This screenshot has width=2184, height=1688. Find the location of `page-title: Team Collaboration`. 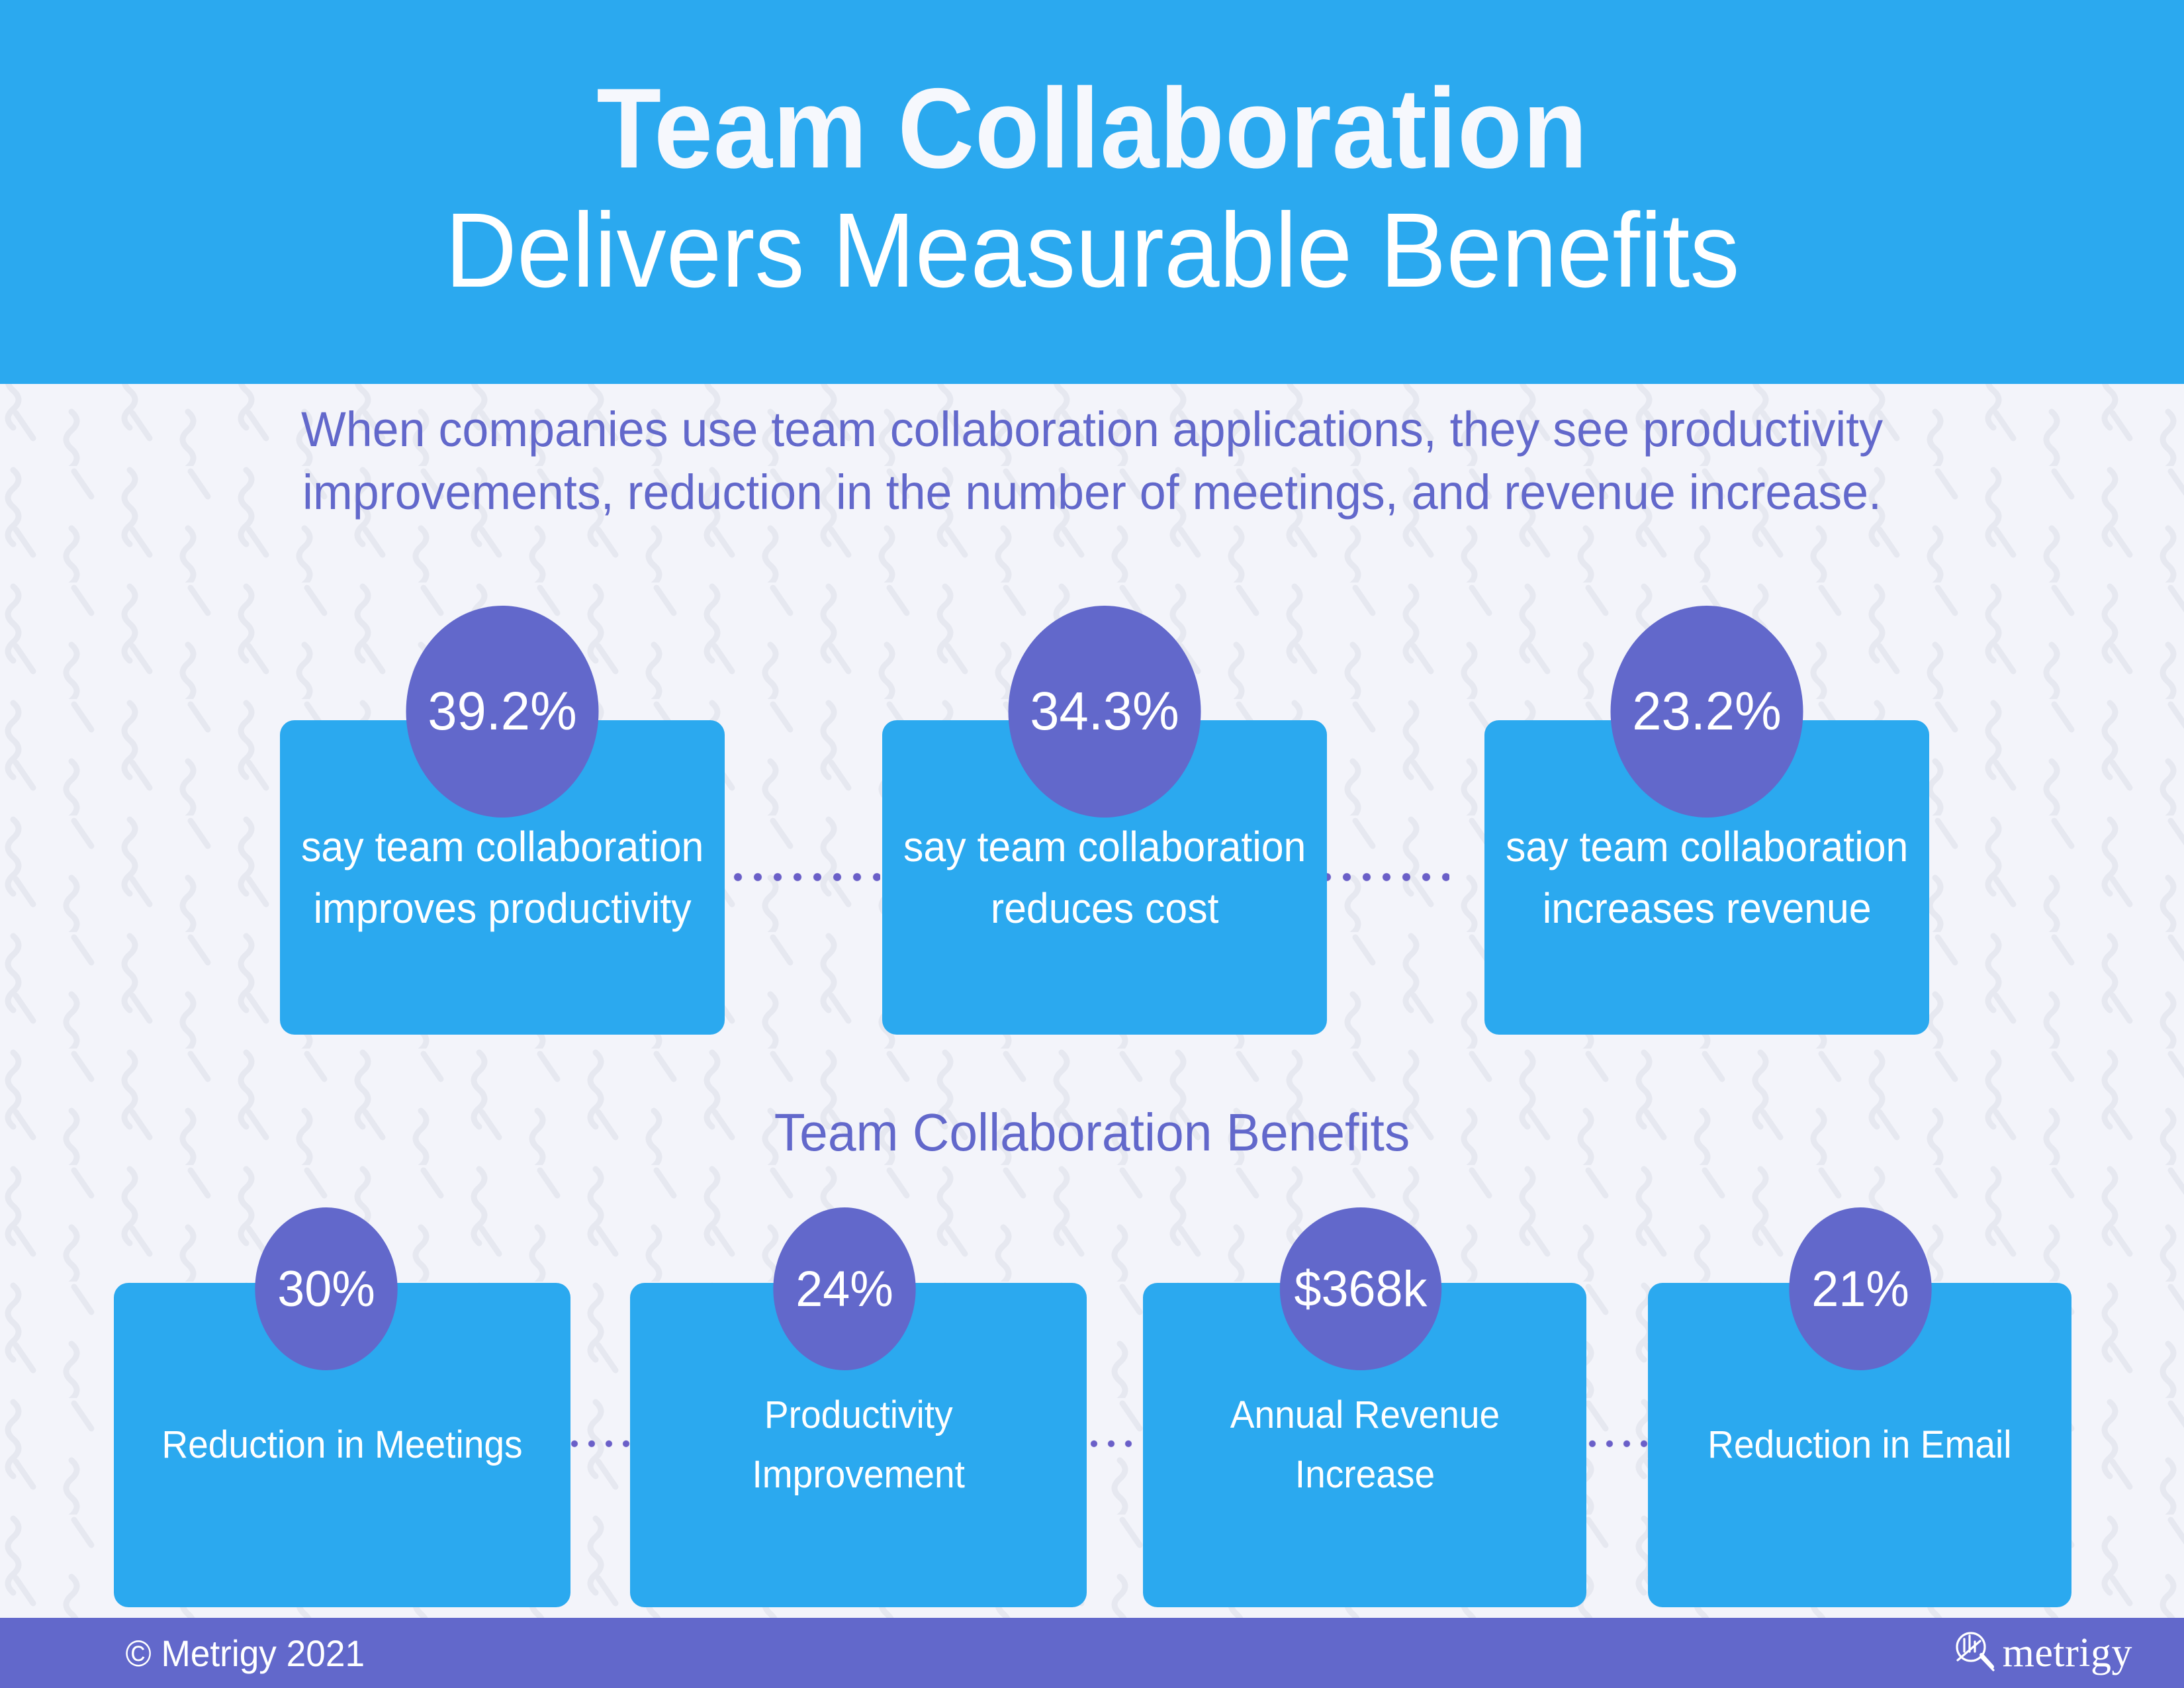

page-title: Team Collaboration is located at coordinates (1092, 129).